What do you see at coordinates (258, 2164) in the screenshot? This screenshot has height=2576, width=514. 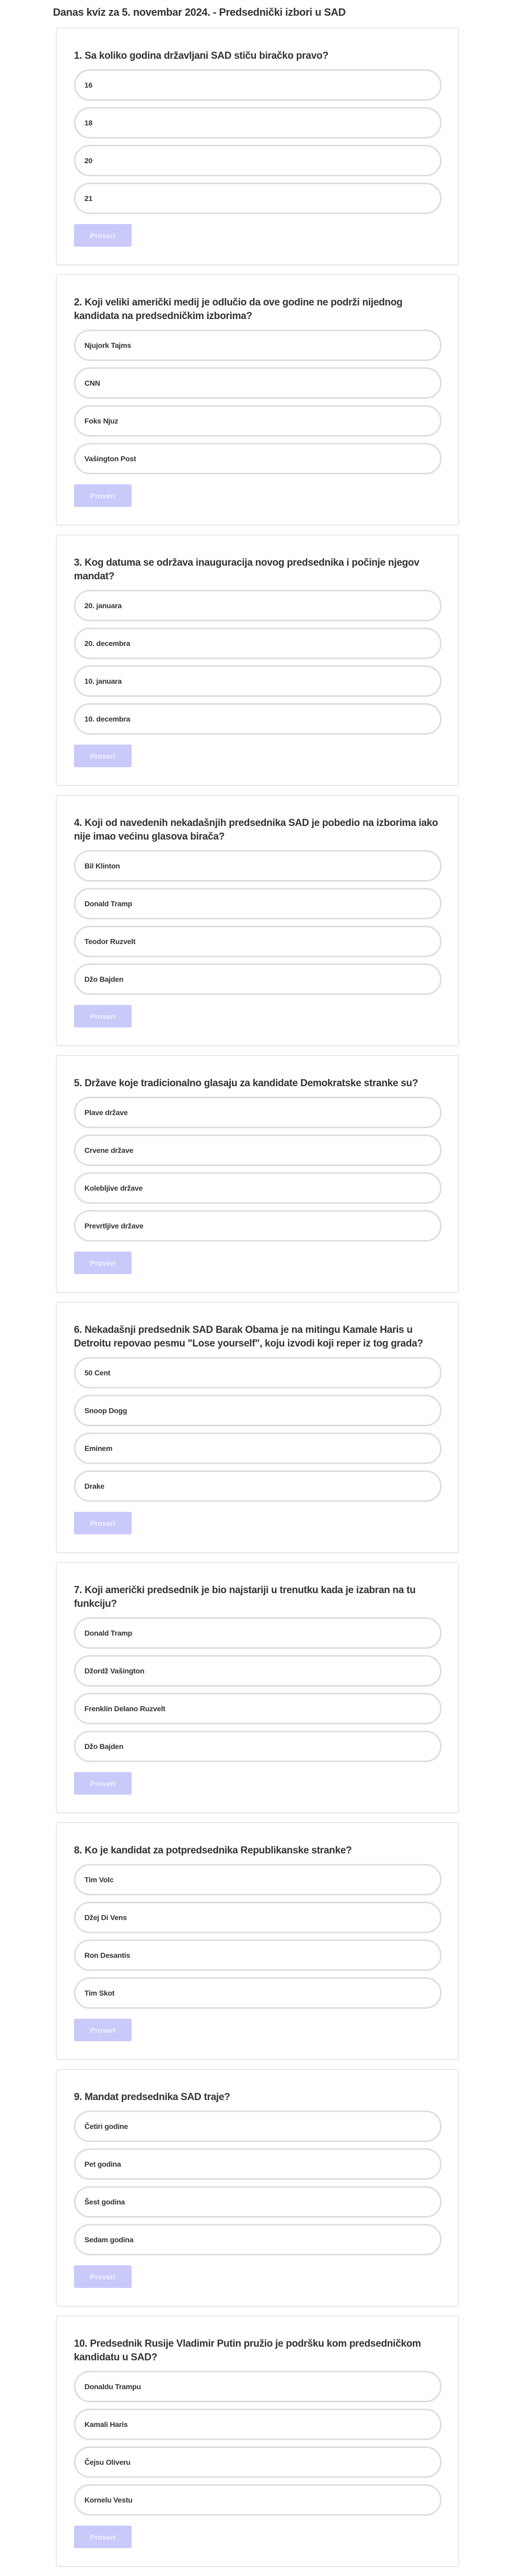 I see `answer-option: Pet godina` at bounding box center [258, 2164].